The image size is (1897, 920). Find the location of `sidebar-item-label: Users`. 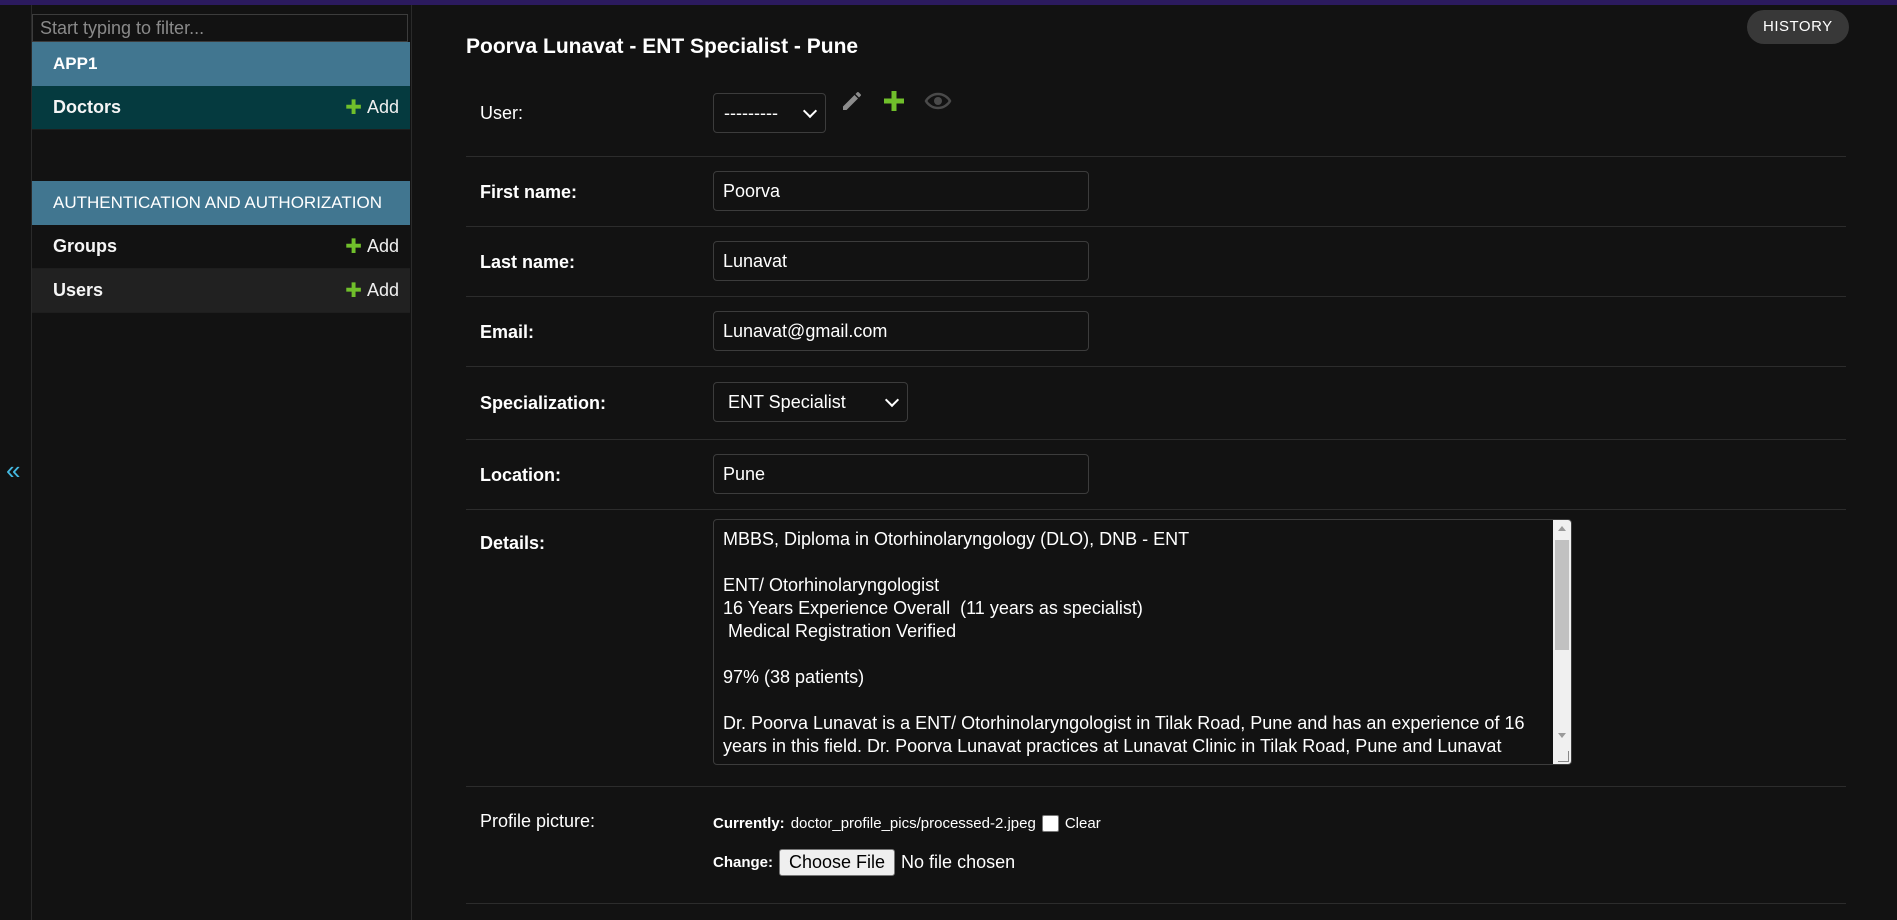

sidebar-item-label: Users is located at coordinates (78, 290).